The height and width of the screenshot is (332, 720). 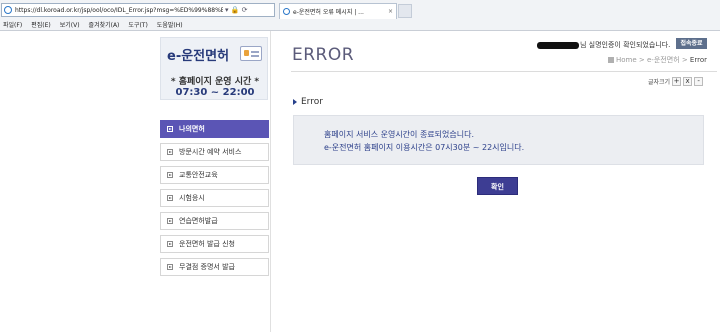 I want to click on menu-favorites: 즐겨찾기(A), so click(x=104, y=25).